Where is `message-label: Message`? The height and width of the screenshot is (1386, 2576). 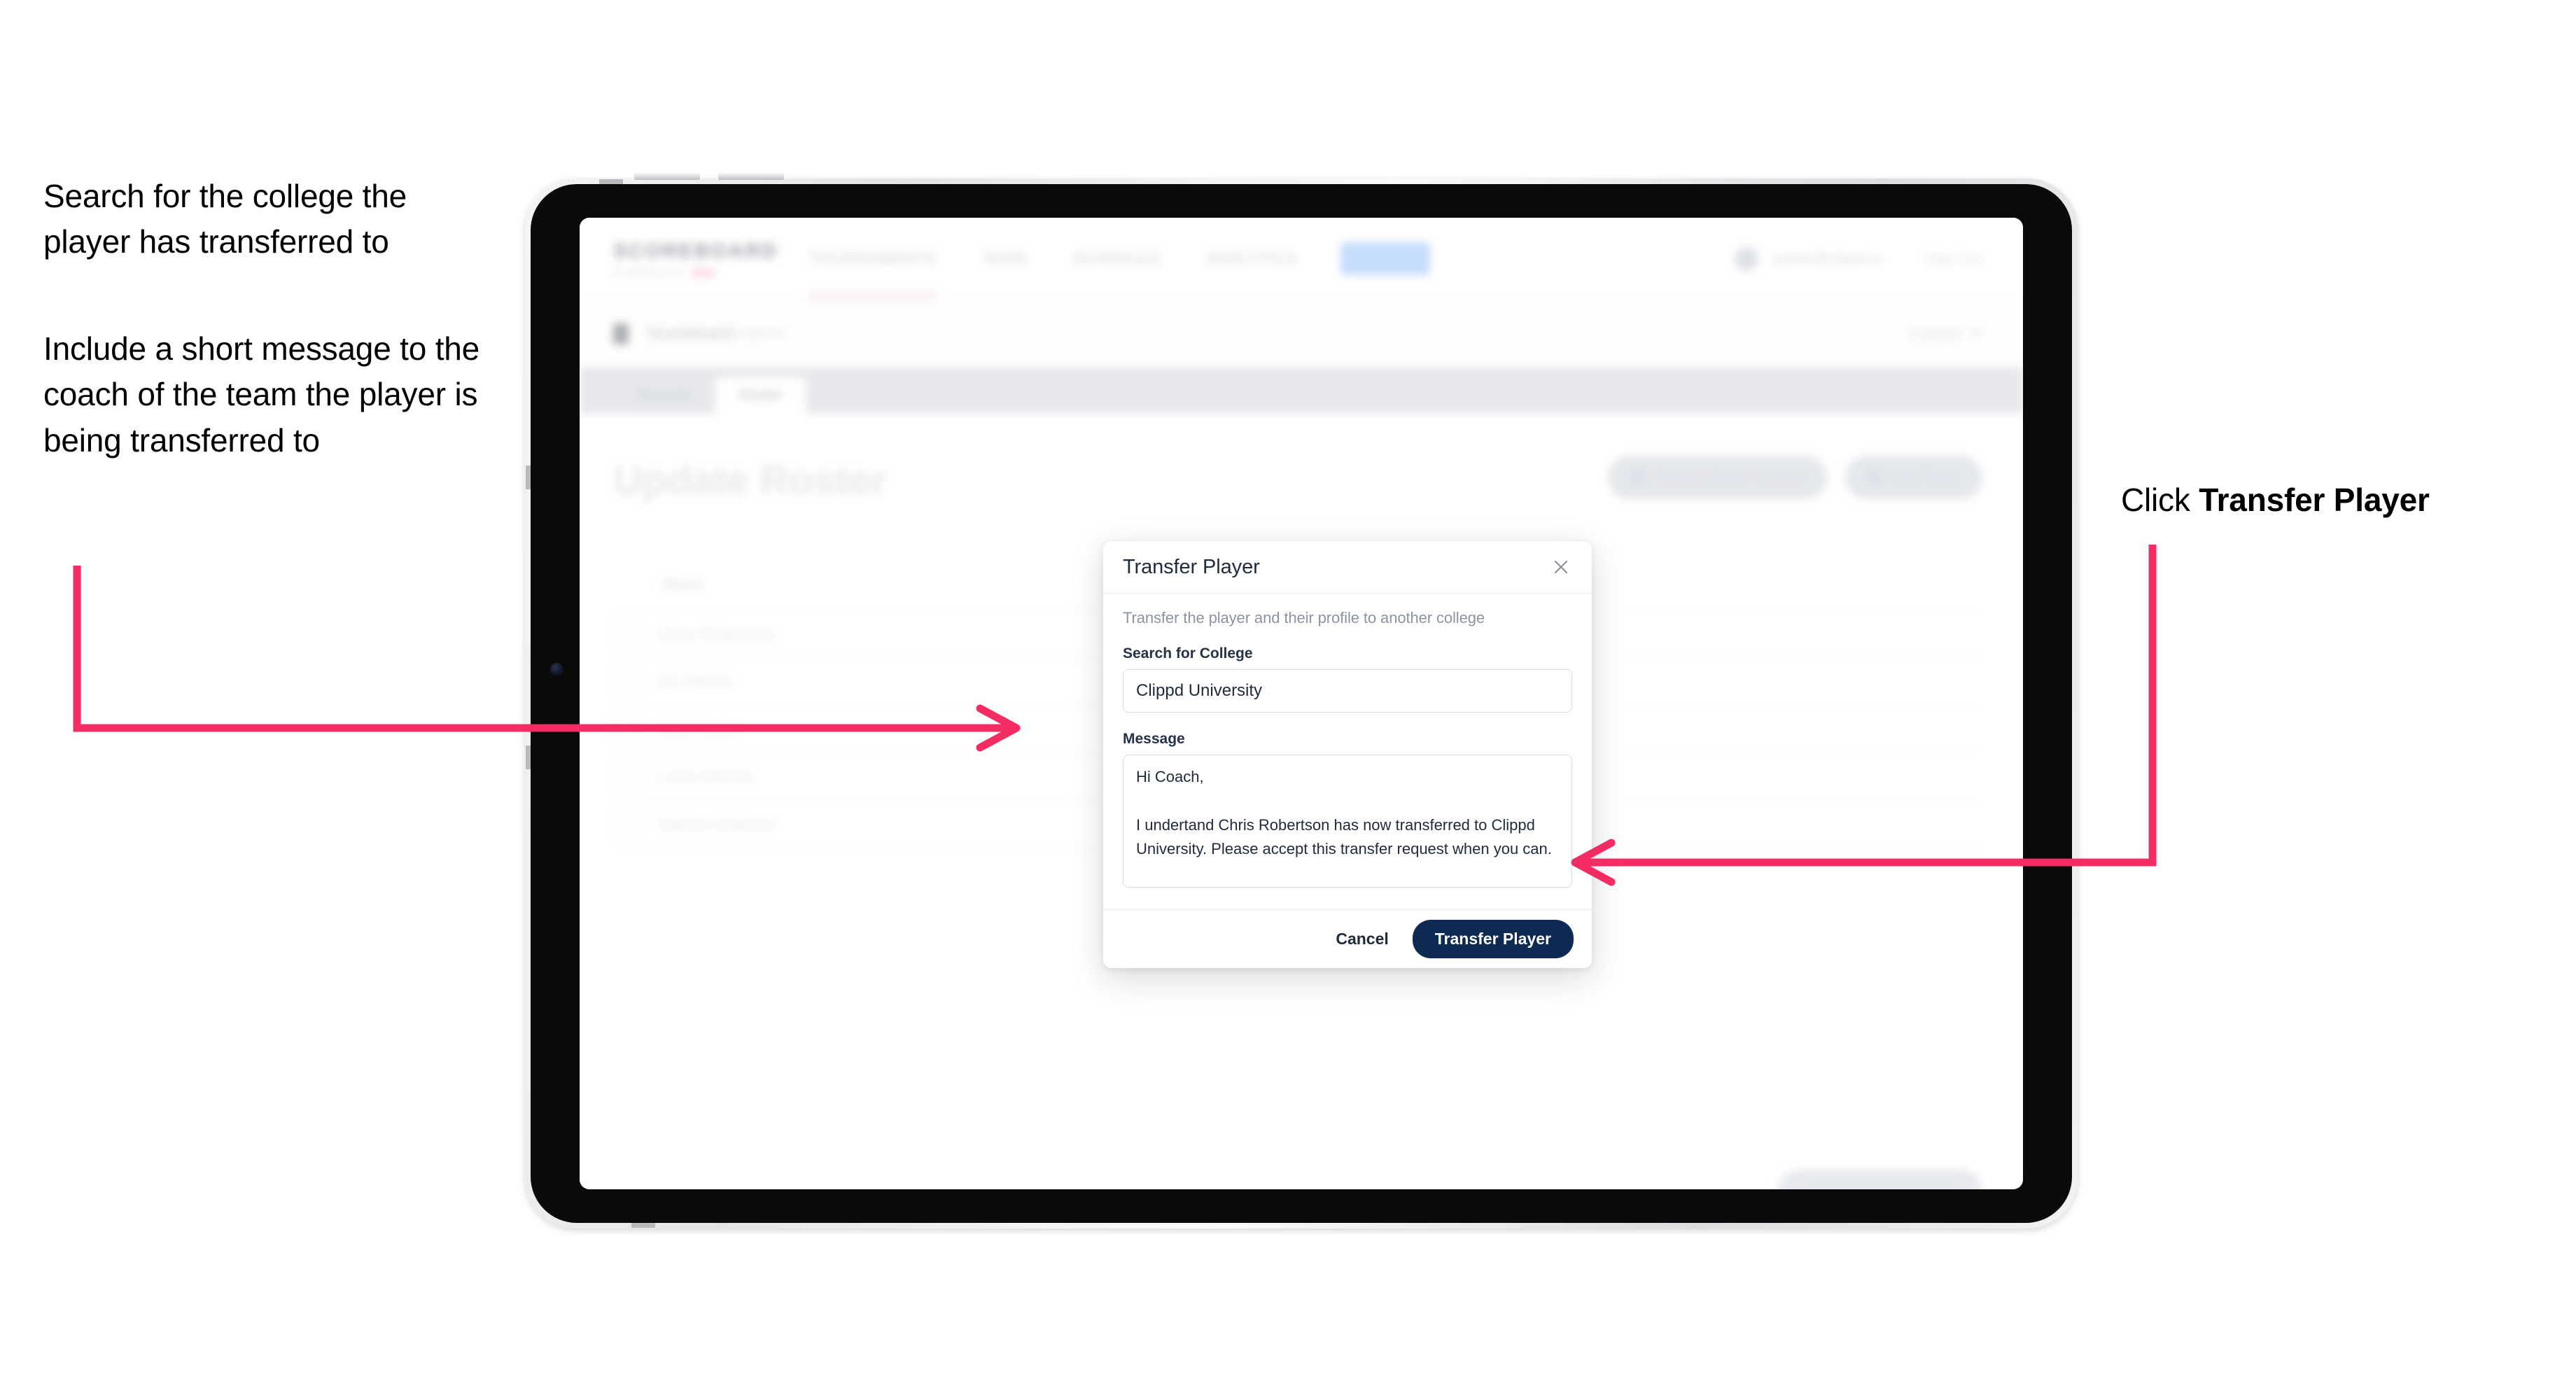
message-label: Message is located at coordinates (1154, 739).